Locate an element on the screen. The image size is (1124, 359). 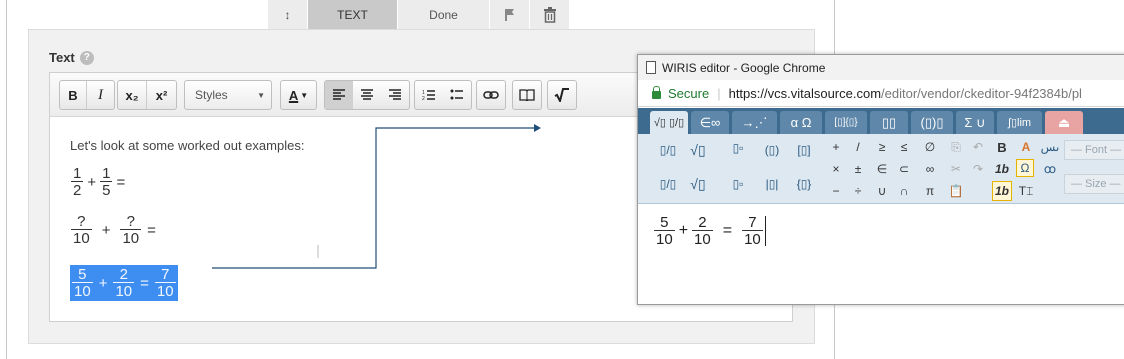
formula-input: 5 10 + 2 10 = 7 10 is located at coordinates (710, 231).